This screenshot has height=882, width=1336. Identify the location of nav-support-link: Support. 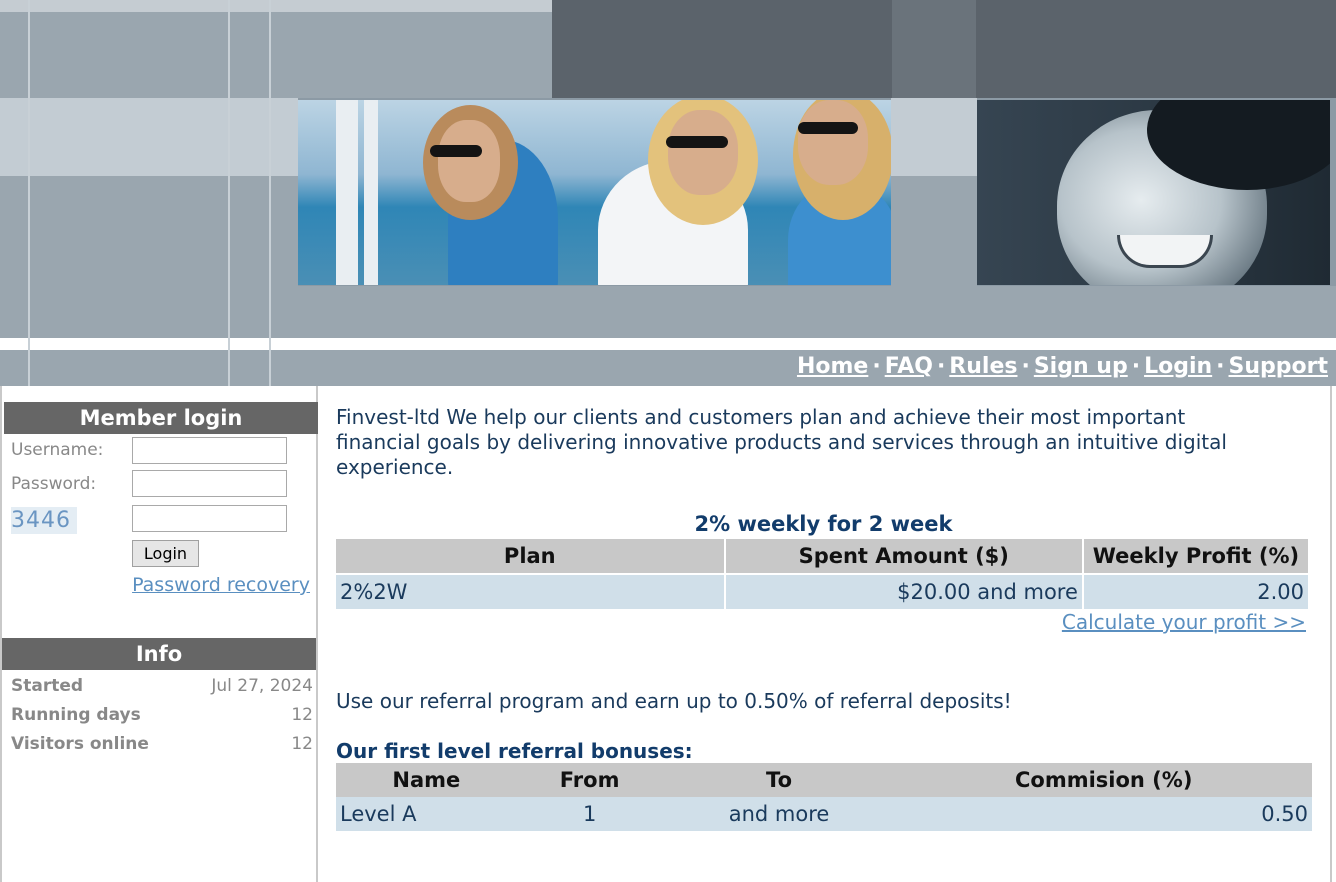
(1278, 366).